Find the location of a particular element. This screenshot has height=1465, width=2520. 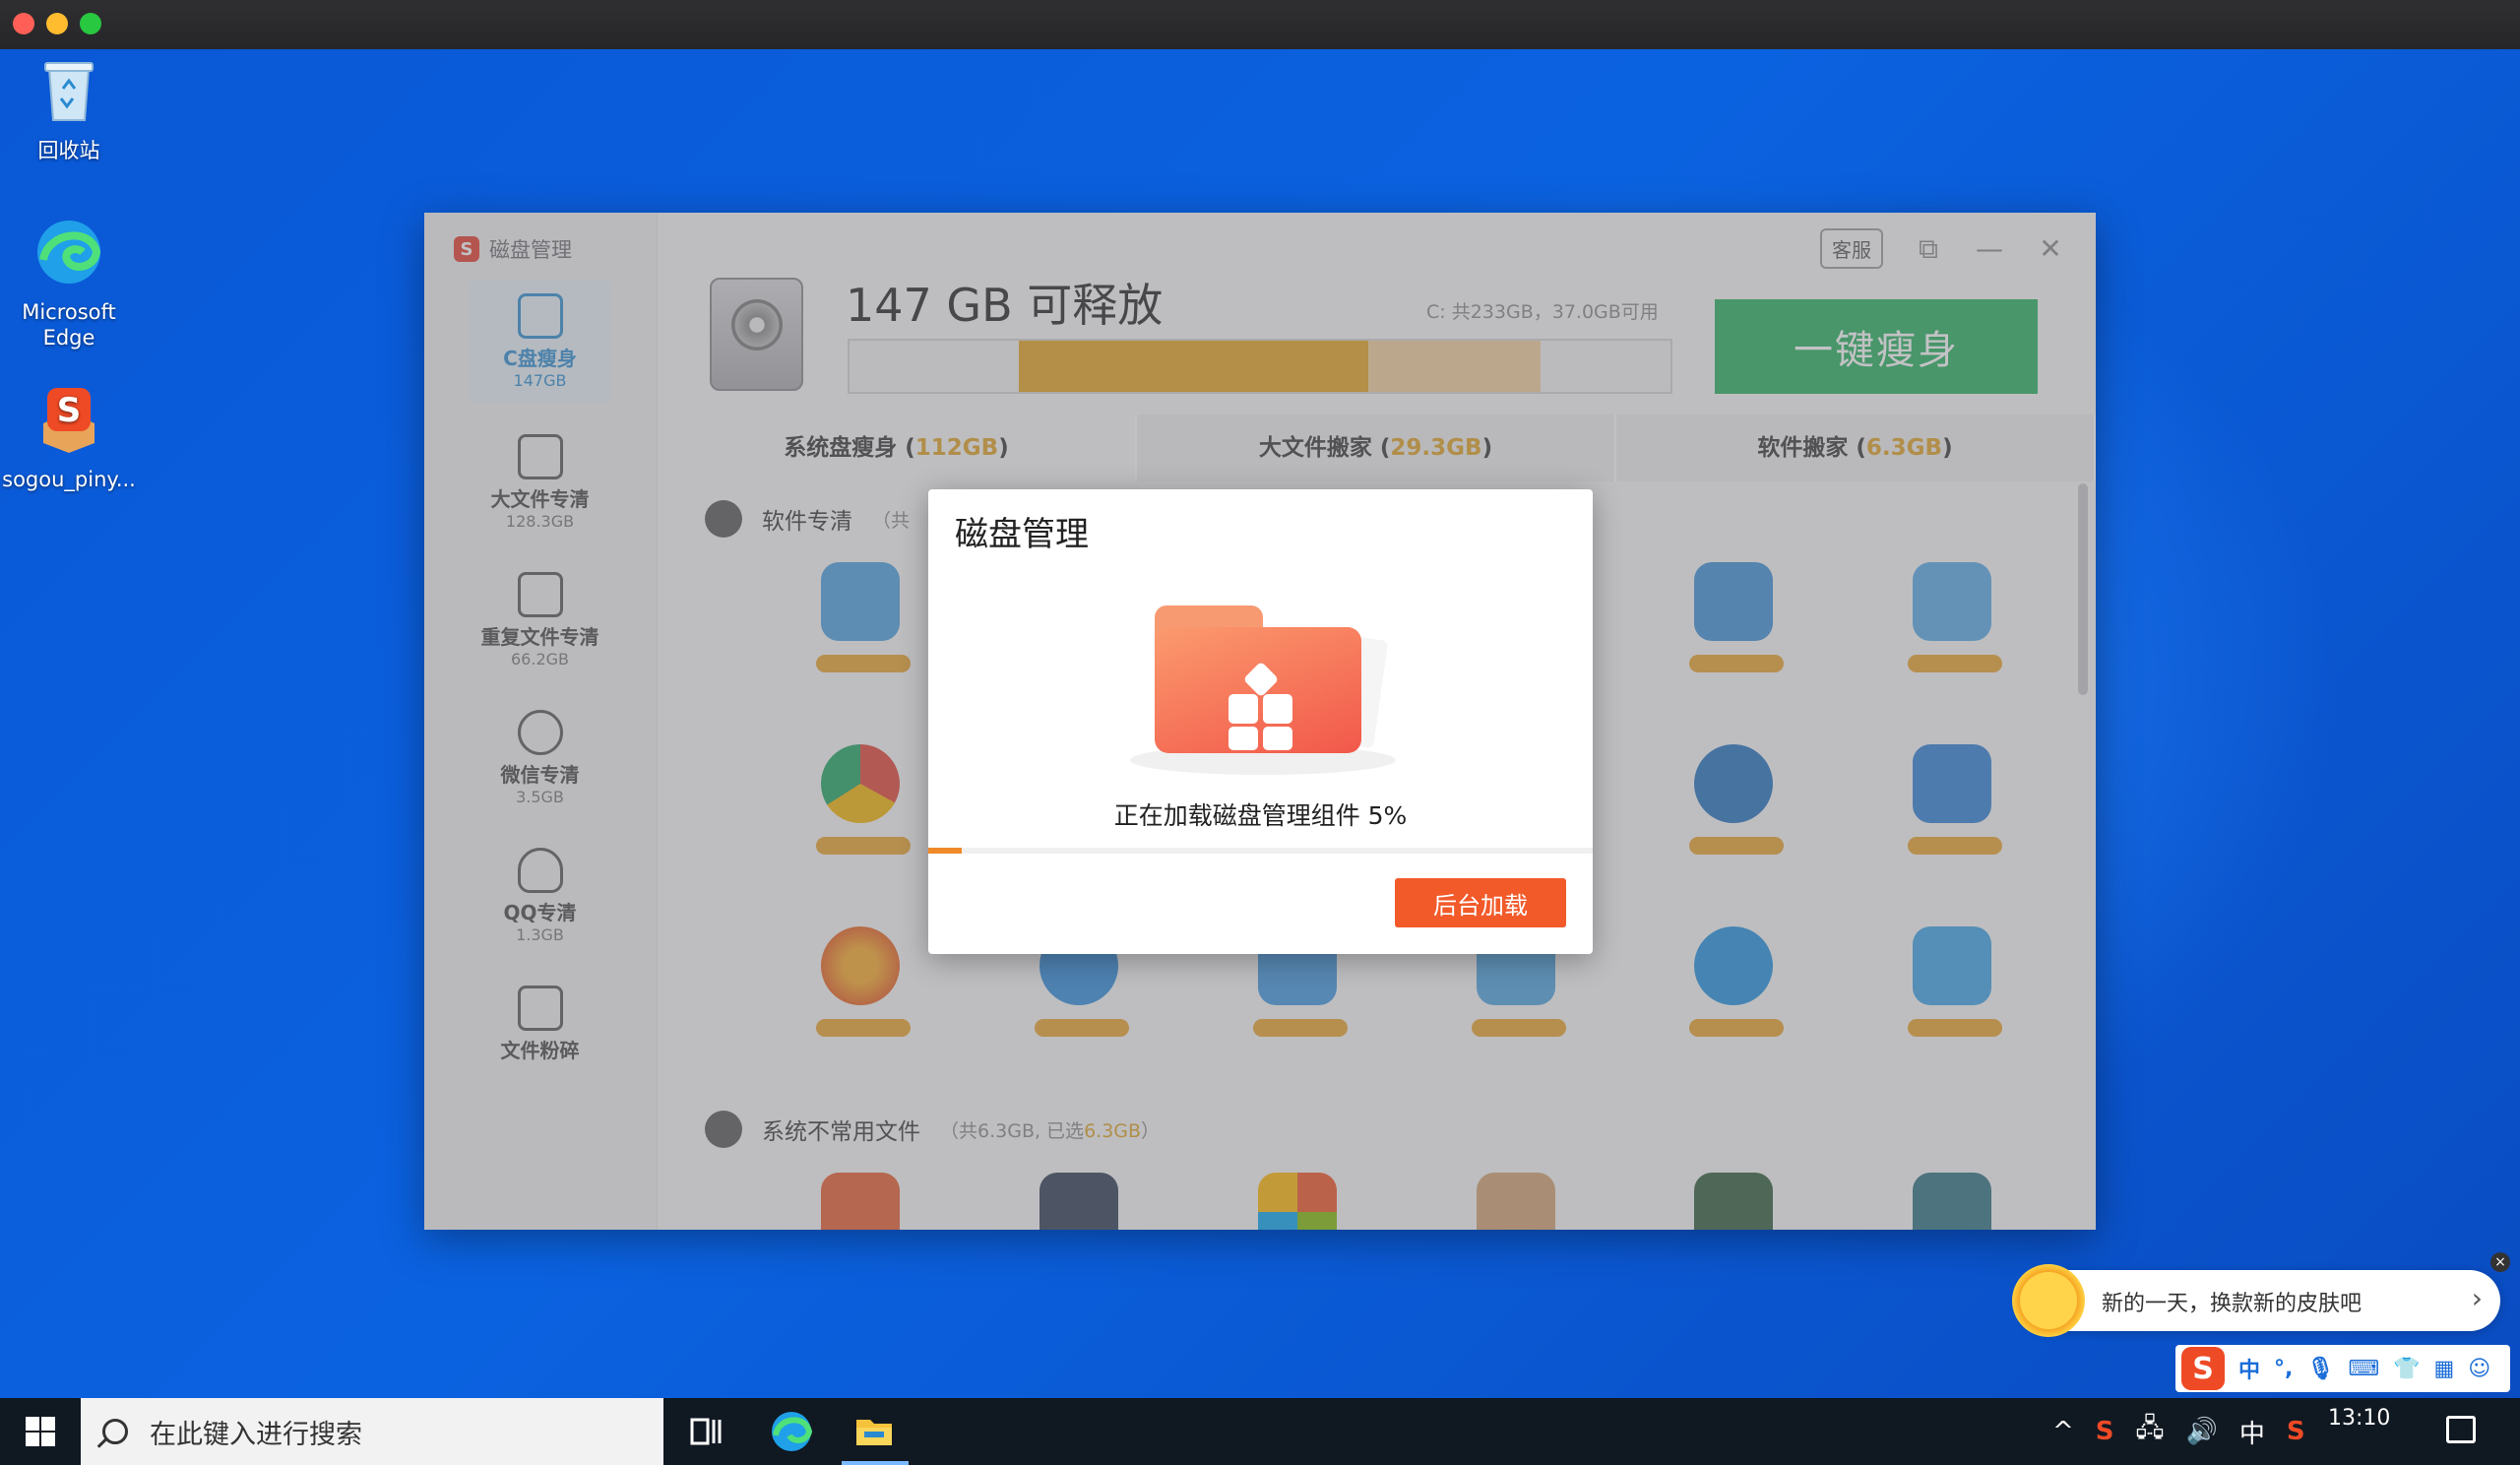

loading-dialog: 磁盘管理 正在加载磁盘管理组件 5% 后台加载 is located at coordinates (1260, 721).